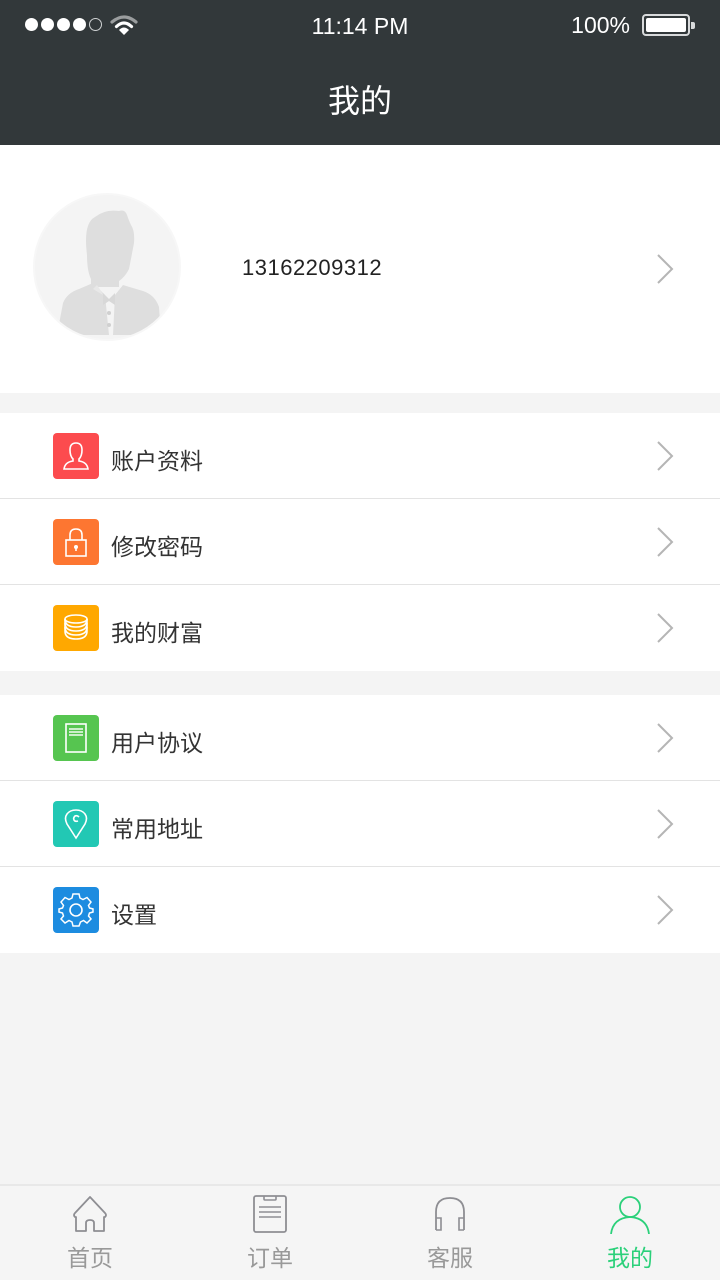 The height and width of the screenshot is (1280, 720). Describe the element at coordinates (157, 830) in the screenshot. I see `menu-label: 常用地址` at that location.